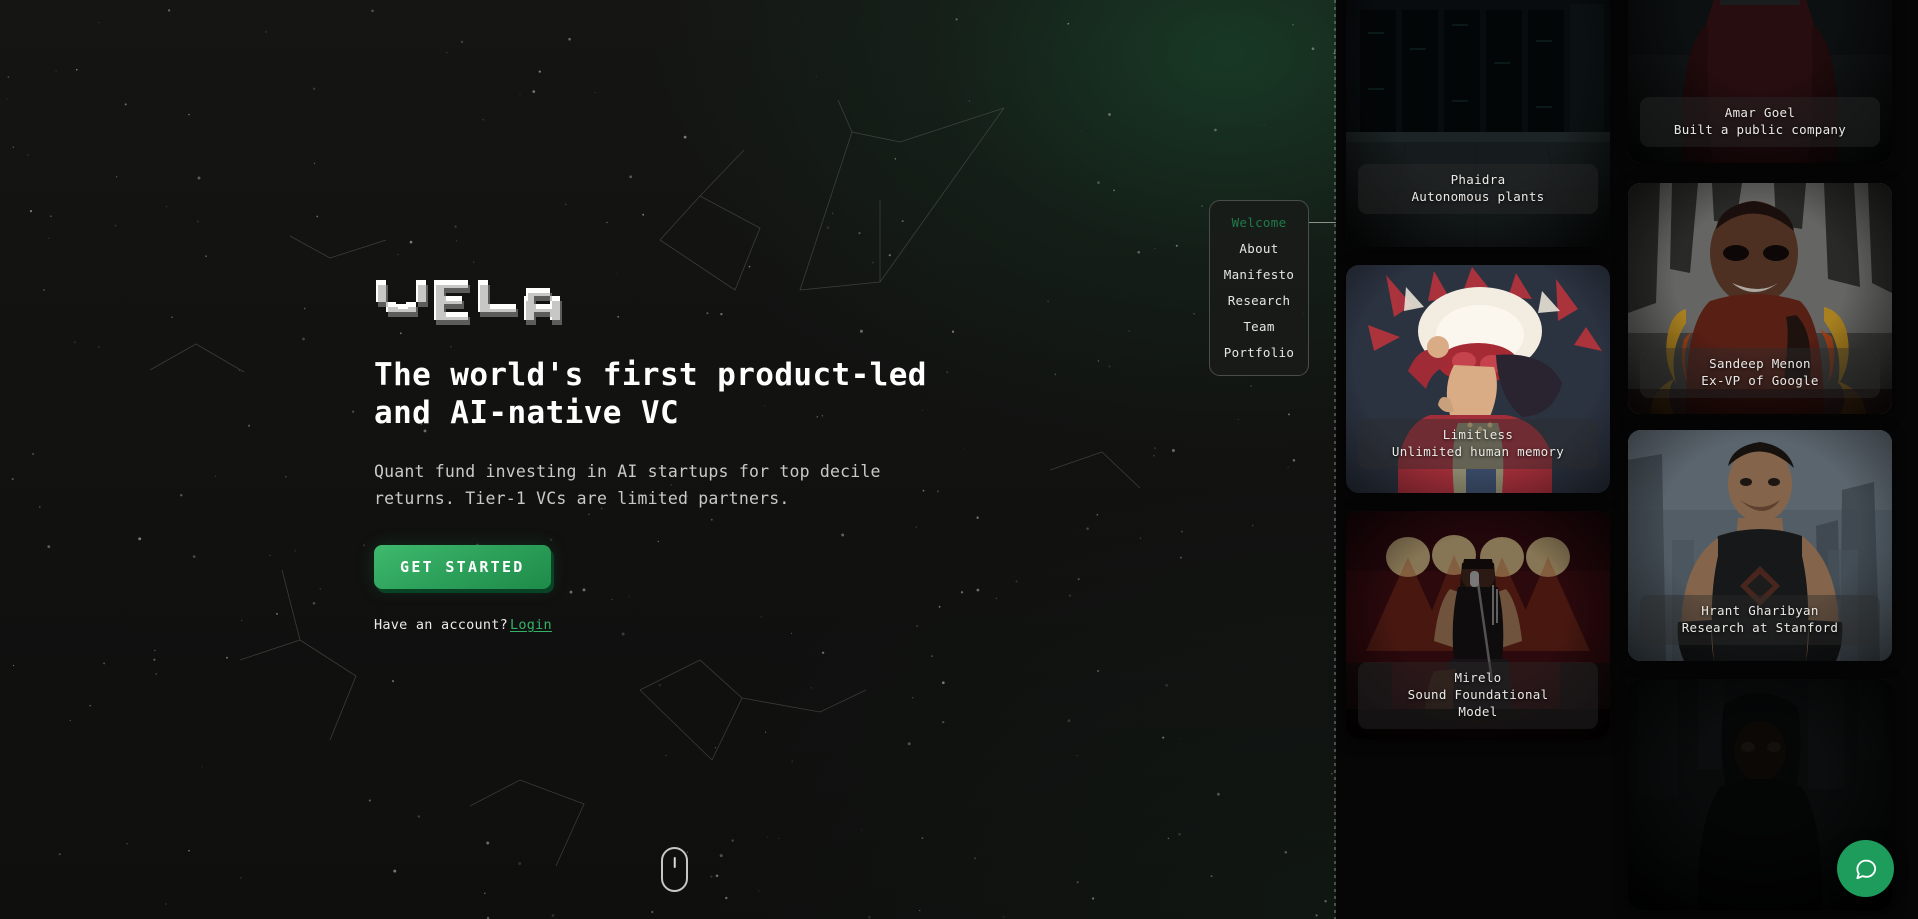  I want to click on showcase-card-hrant-gharibyan: Hrant Gharibyan Research at Stanford, so click(1760, 545).